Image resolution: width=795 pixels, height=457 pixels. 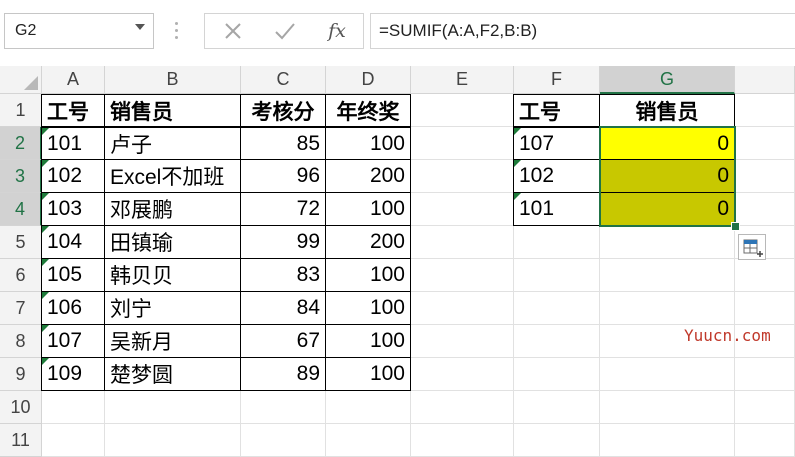 What do you see at coordinates (173, 308) in the screenshot?
I see `salesperson-cell: 刘宁` at bounding box center [173, 308].